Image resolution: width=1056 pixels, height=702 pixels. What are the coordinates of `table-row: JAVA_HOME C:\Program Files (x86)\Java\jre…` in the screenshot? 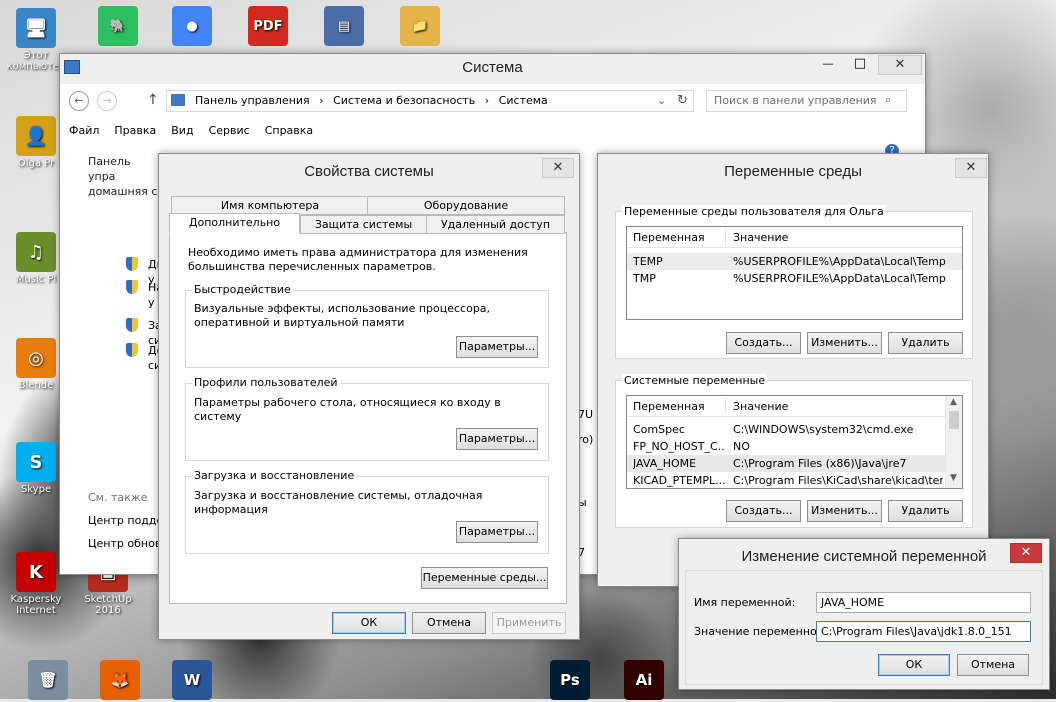 It's located at (786, 463).